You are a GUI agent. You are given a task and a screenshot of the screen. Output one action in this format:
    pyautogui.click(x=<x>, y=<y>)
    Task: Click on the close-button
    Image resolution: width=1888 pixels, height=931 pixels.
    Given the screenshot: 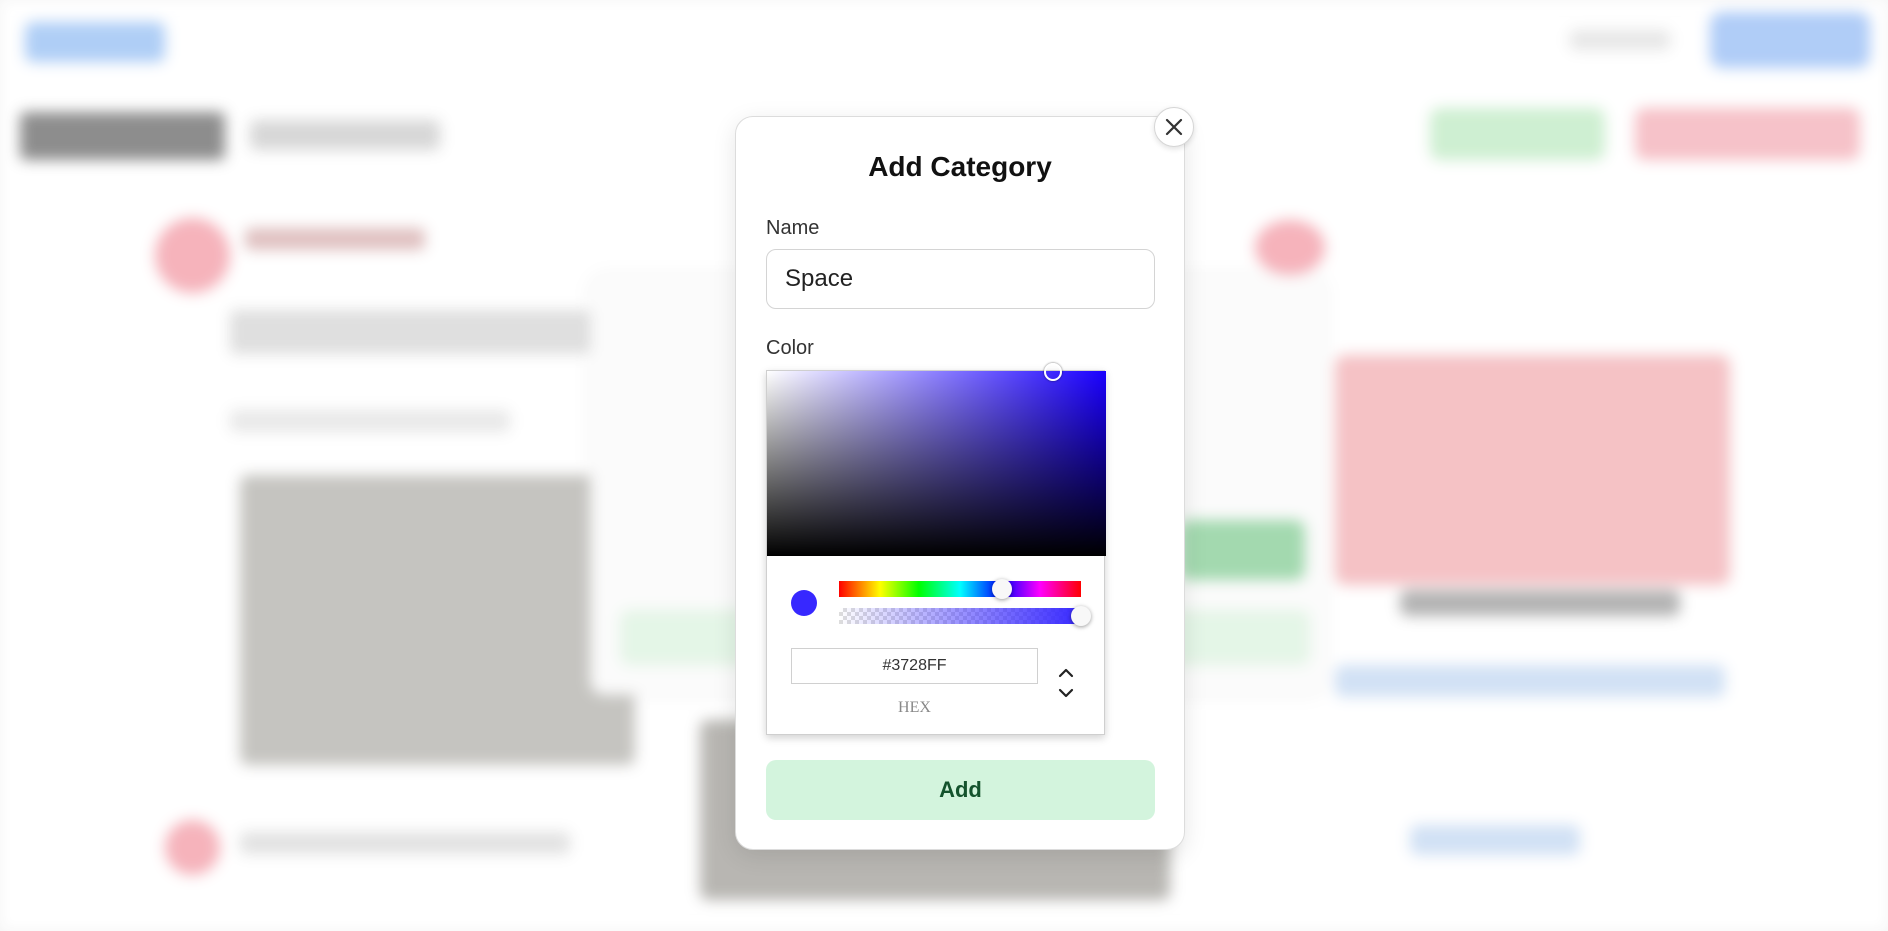 What is the action you would take?
    pyautogui.click(x=1174, y=127)
    